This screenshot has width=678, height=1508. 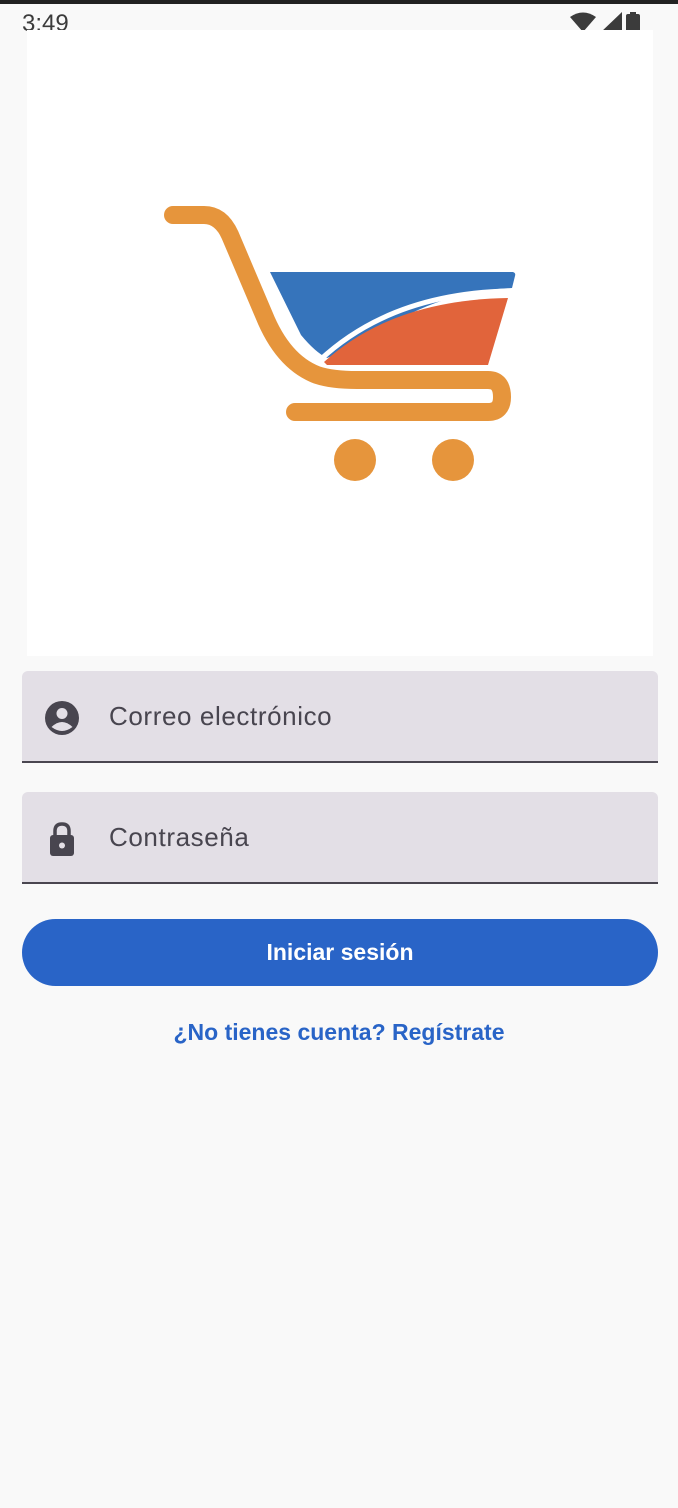 I want to click on password-placeholder: Contraseña, so click(x=179, y=837).